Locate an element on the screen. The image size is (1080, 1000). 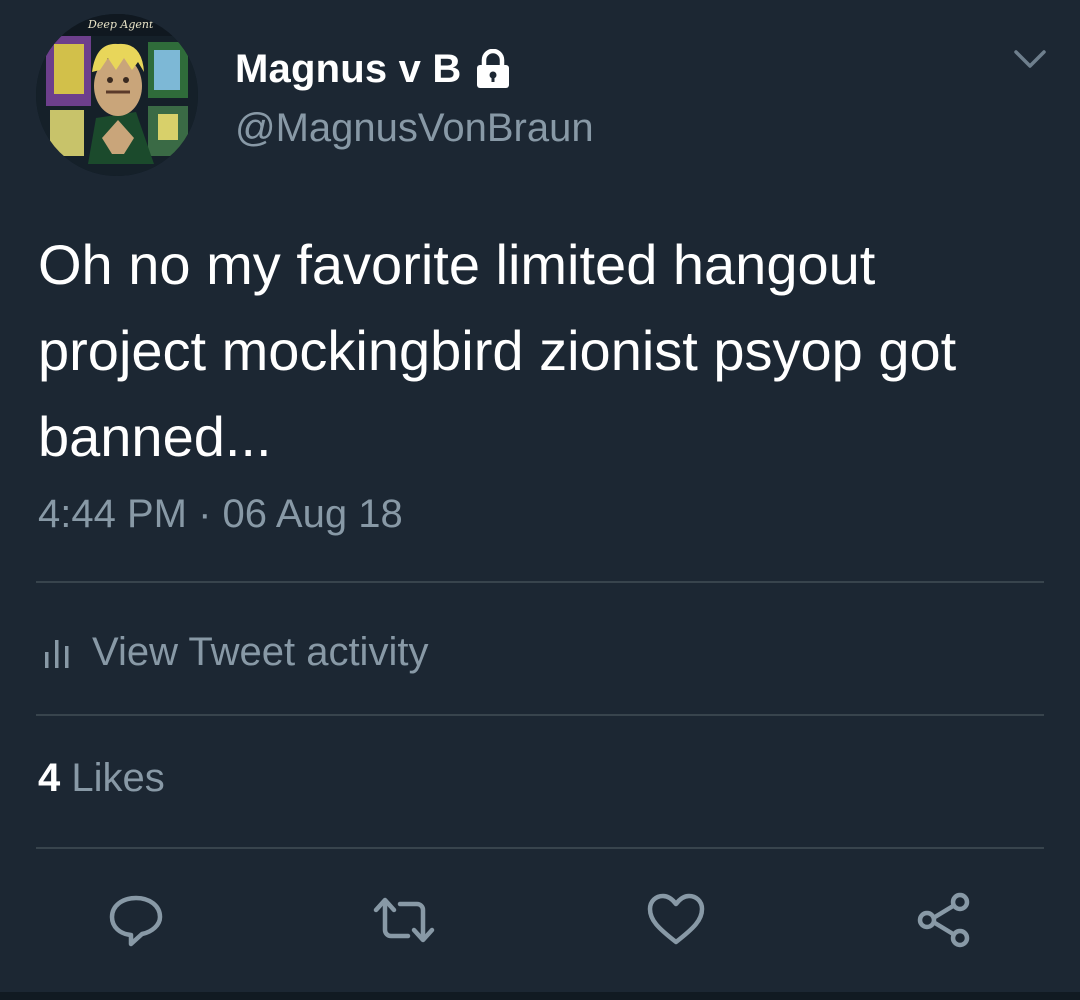
likes-label: Likes is located at coordinates (118, 778).